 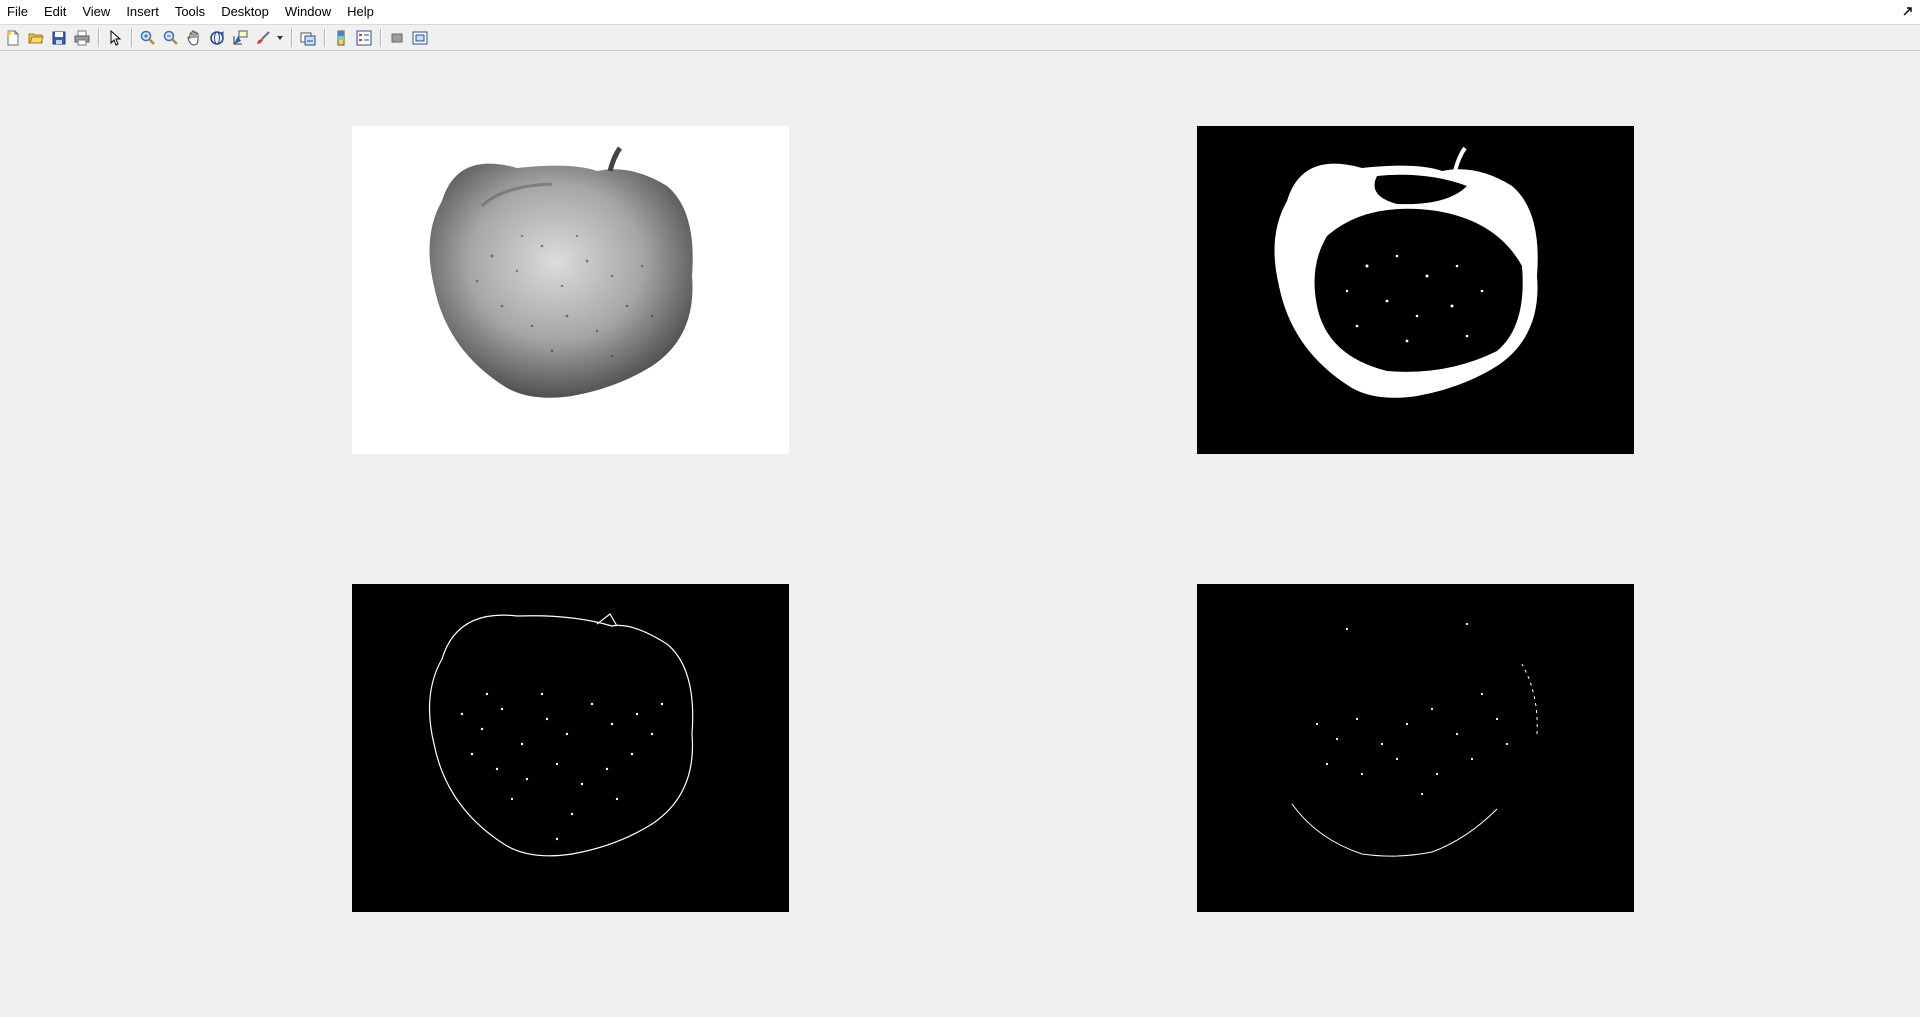 I want to click on open-file-icon, so click(x=36, y=38).